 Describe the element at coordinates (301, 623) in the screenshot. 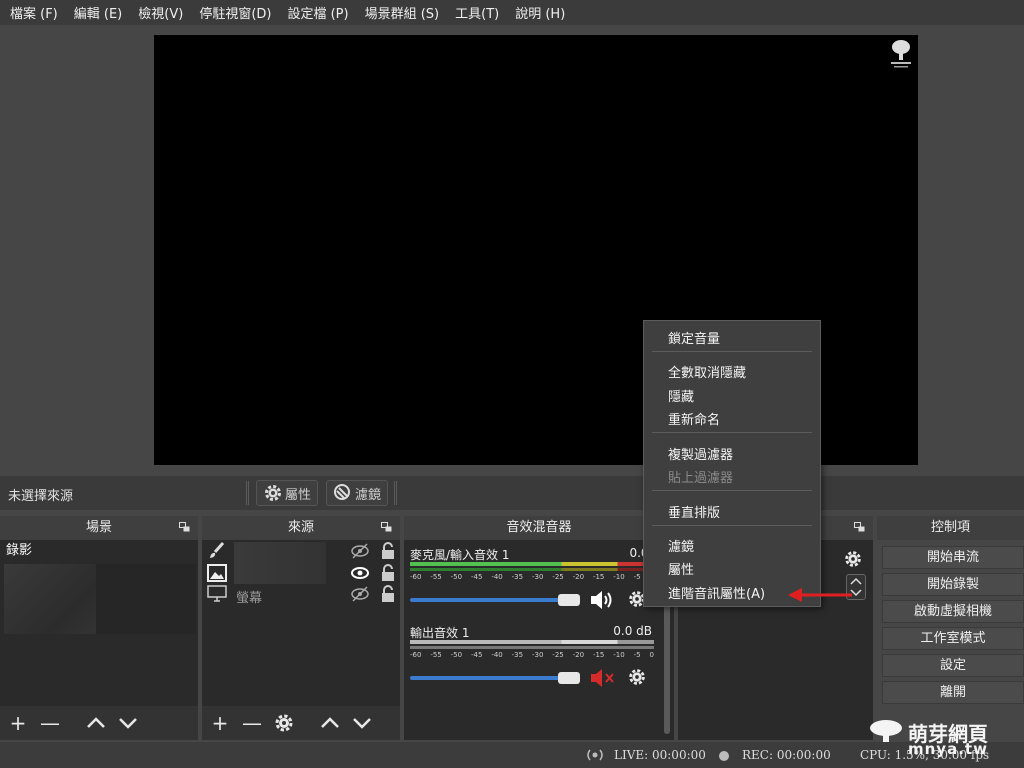

I see `sources-list: 螢幕` at that location.